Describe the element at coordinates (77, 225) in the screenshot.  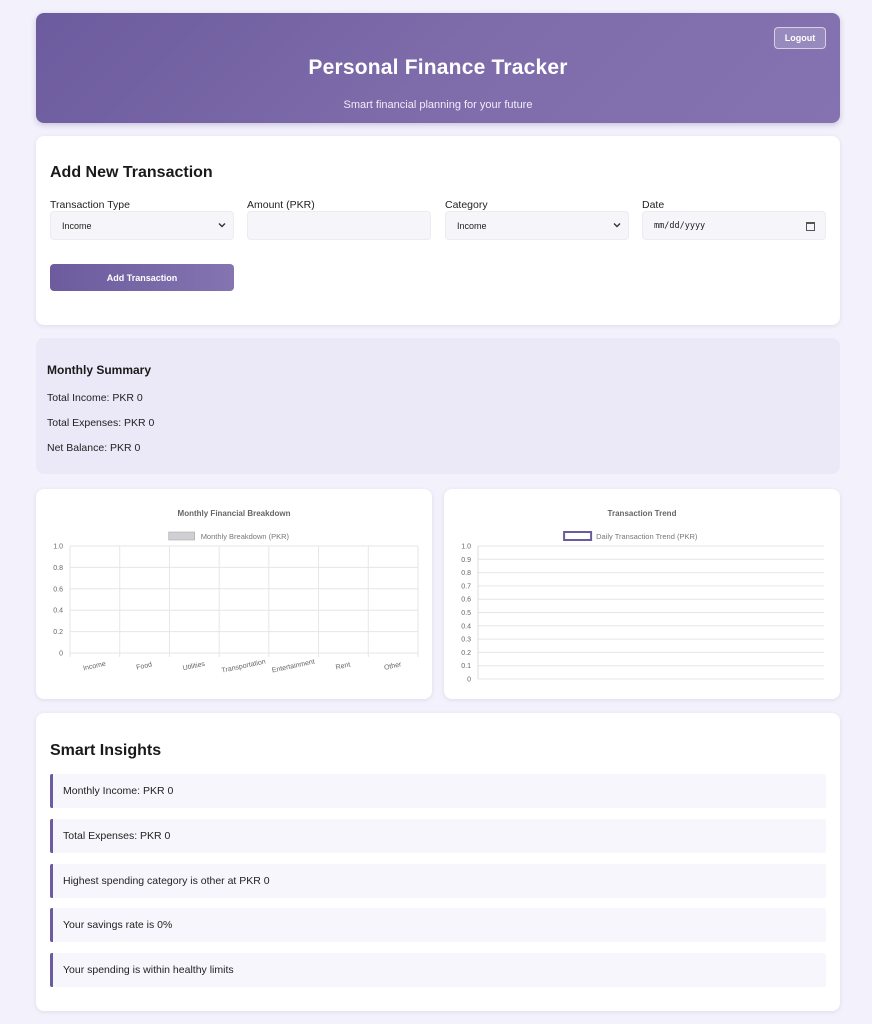
I see `transaction-type-value: Income` at that location.